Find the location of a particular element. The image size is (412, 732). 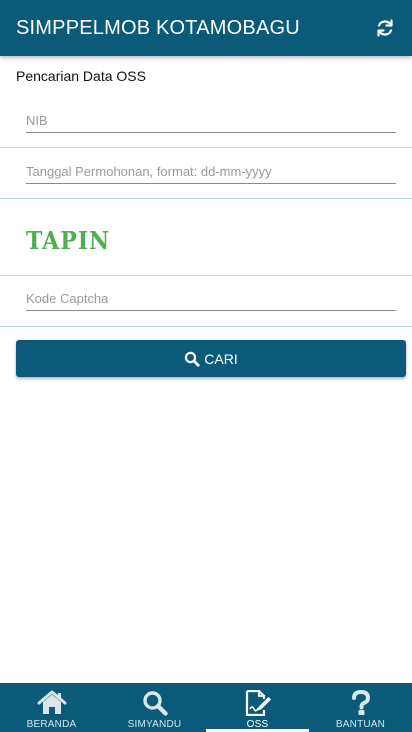

nib-field-block is located at coordinates (206, 122).